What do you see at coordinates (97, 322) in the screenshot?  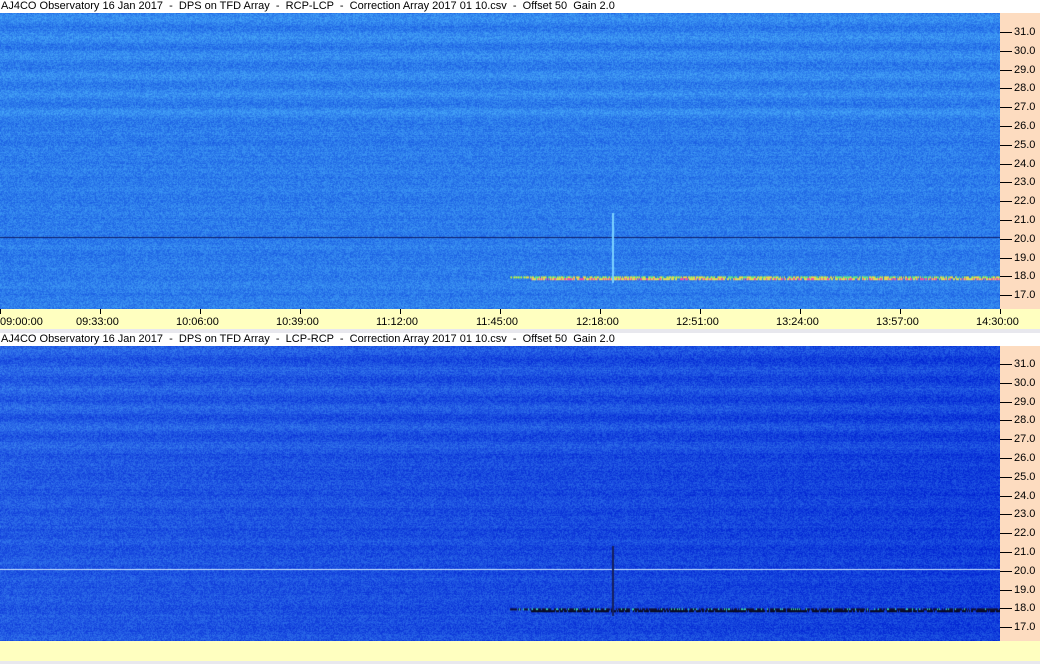 I see `time-tick-label: 09:33:00` at bounding box center [97, 322].